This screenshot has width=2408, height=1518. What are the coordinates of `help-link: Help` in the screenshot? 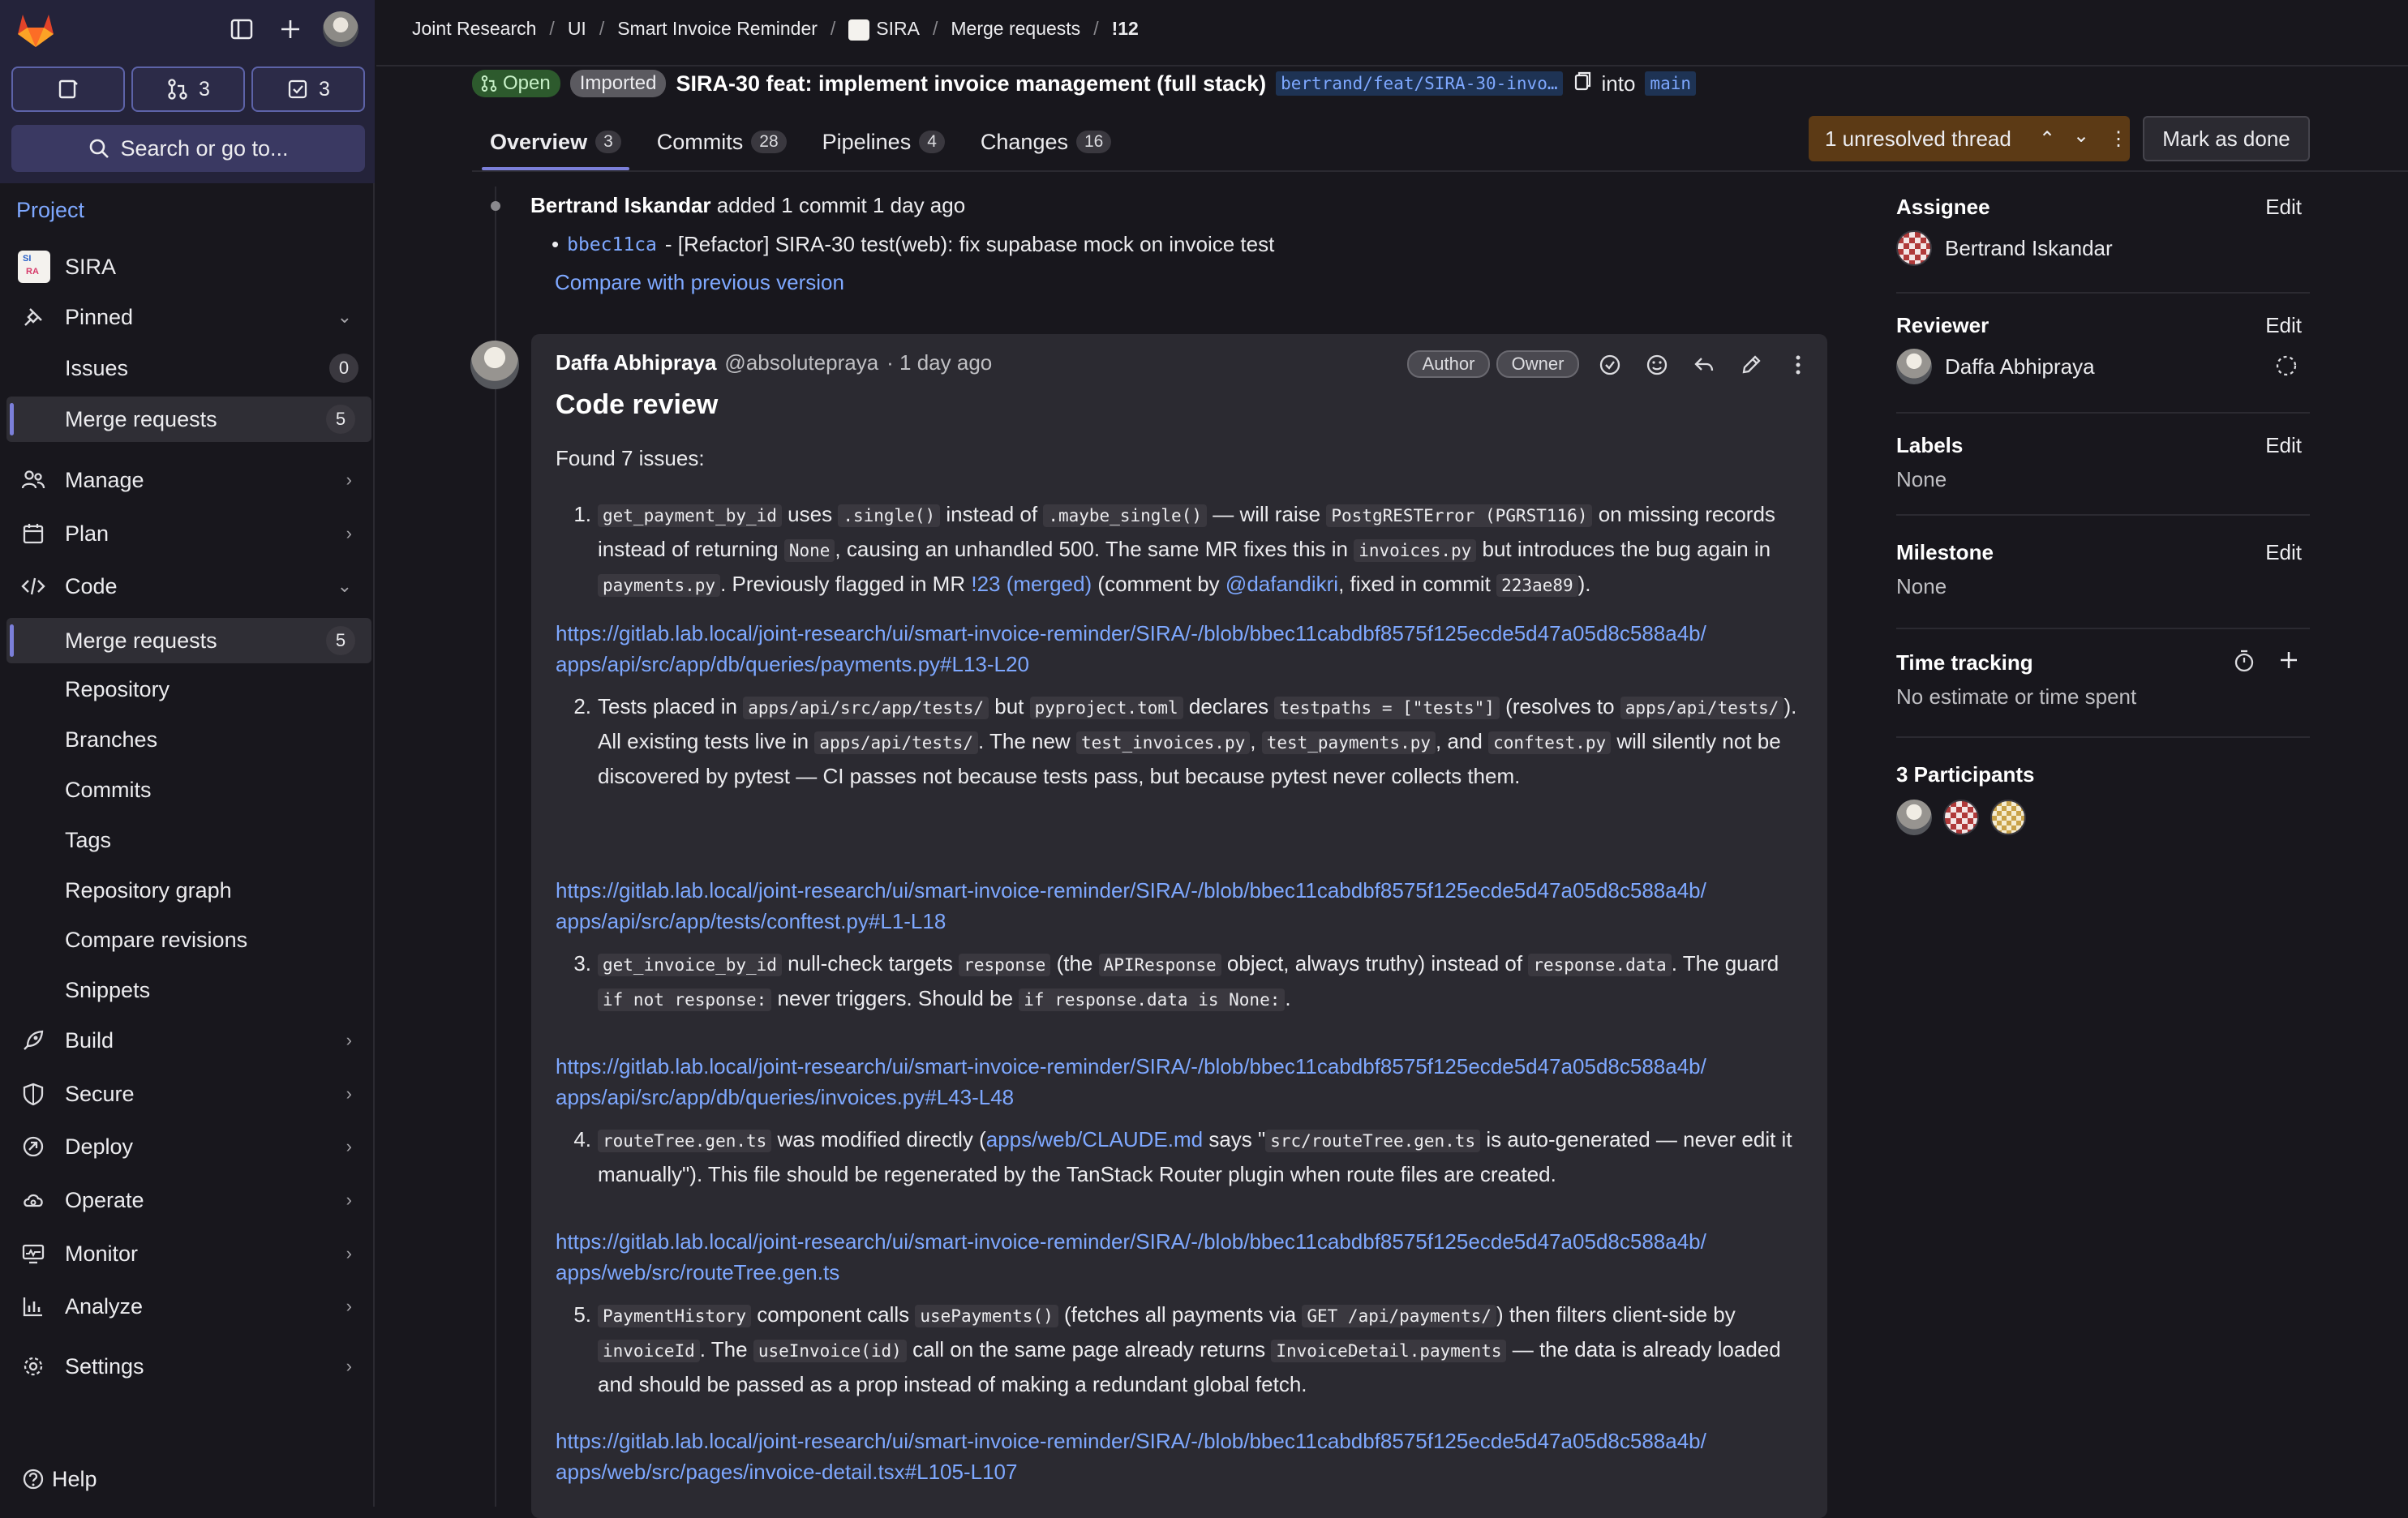 It's located at (188, 1479).